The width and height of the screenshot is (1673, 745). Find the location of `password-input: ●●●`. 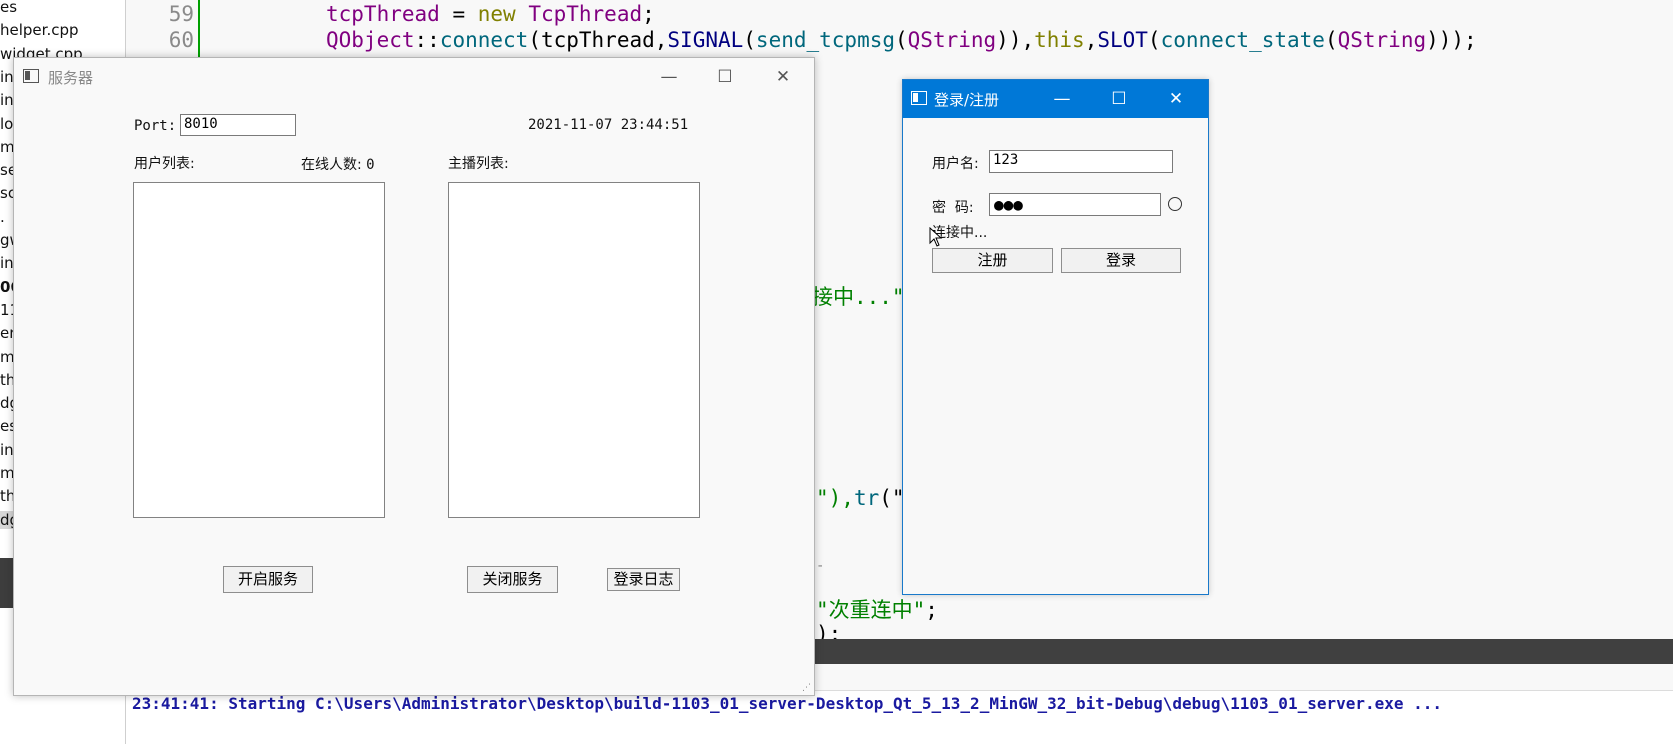

password-input: ●●● is located at coordinates (1075, 204).